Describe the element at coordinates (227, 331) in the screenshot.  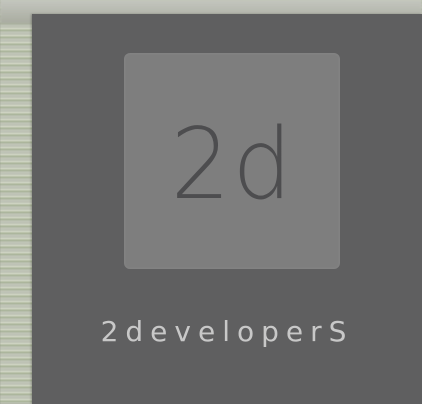
I see `brand-name: 2developerS` at that location.